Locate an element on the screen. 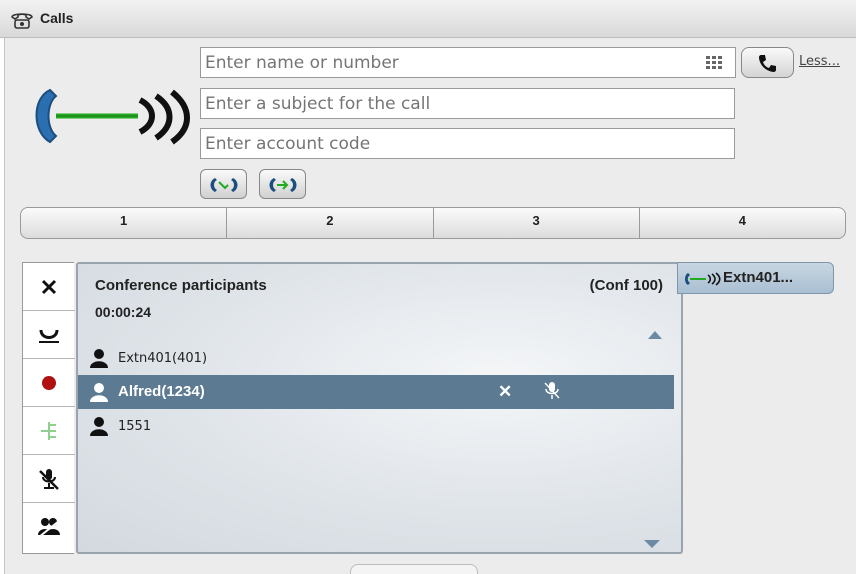 The height and width of the screenshot is (574, 856). window-title: Calls is located at coordinates (57, 18).